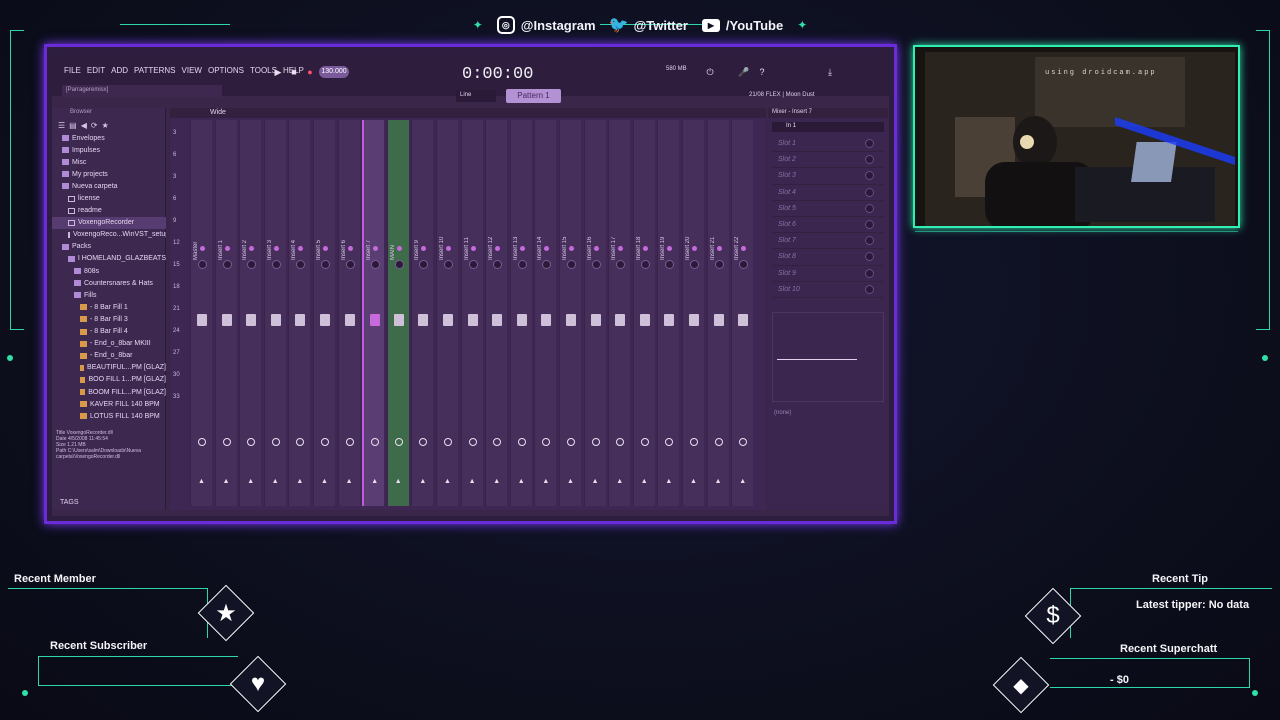 Image resolution: width=1280 pixels, height=720 pixels. I want to click on menu-options: OPTIONS, so click(226, 70).